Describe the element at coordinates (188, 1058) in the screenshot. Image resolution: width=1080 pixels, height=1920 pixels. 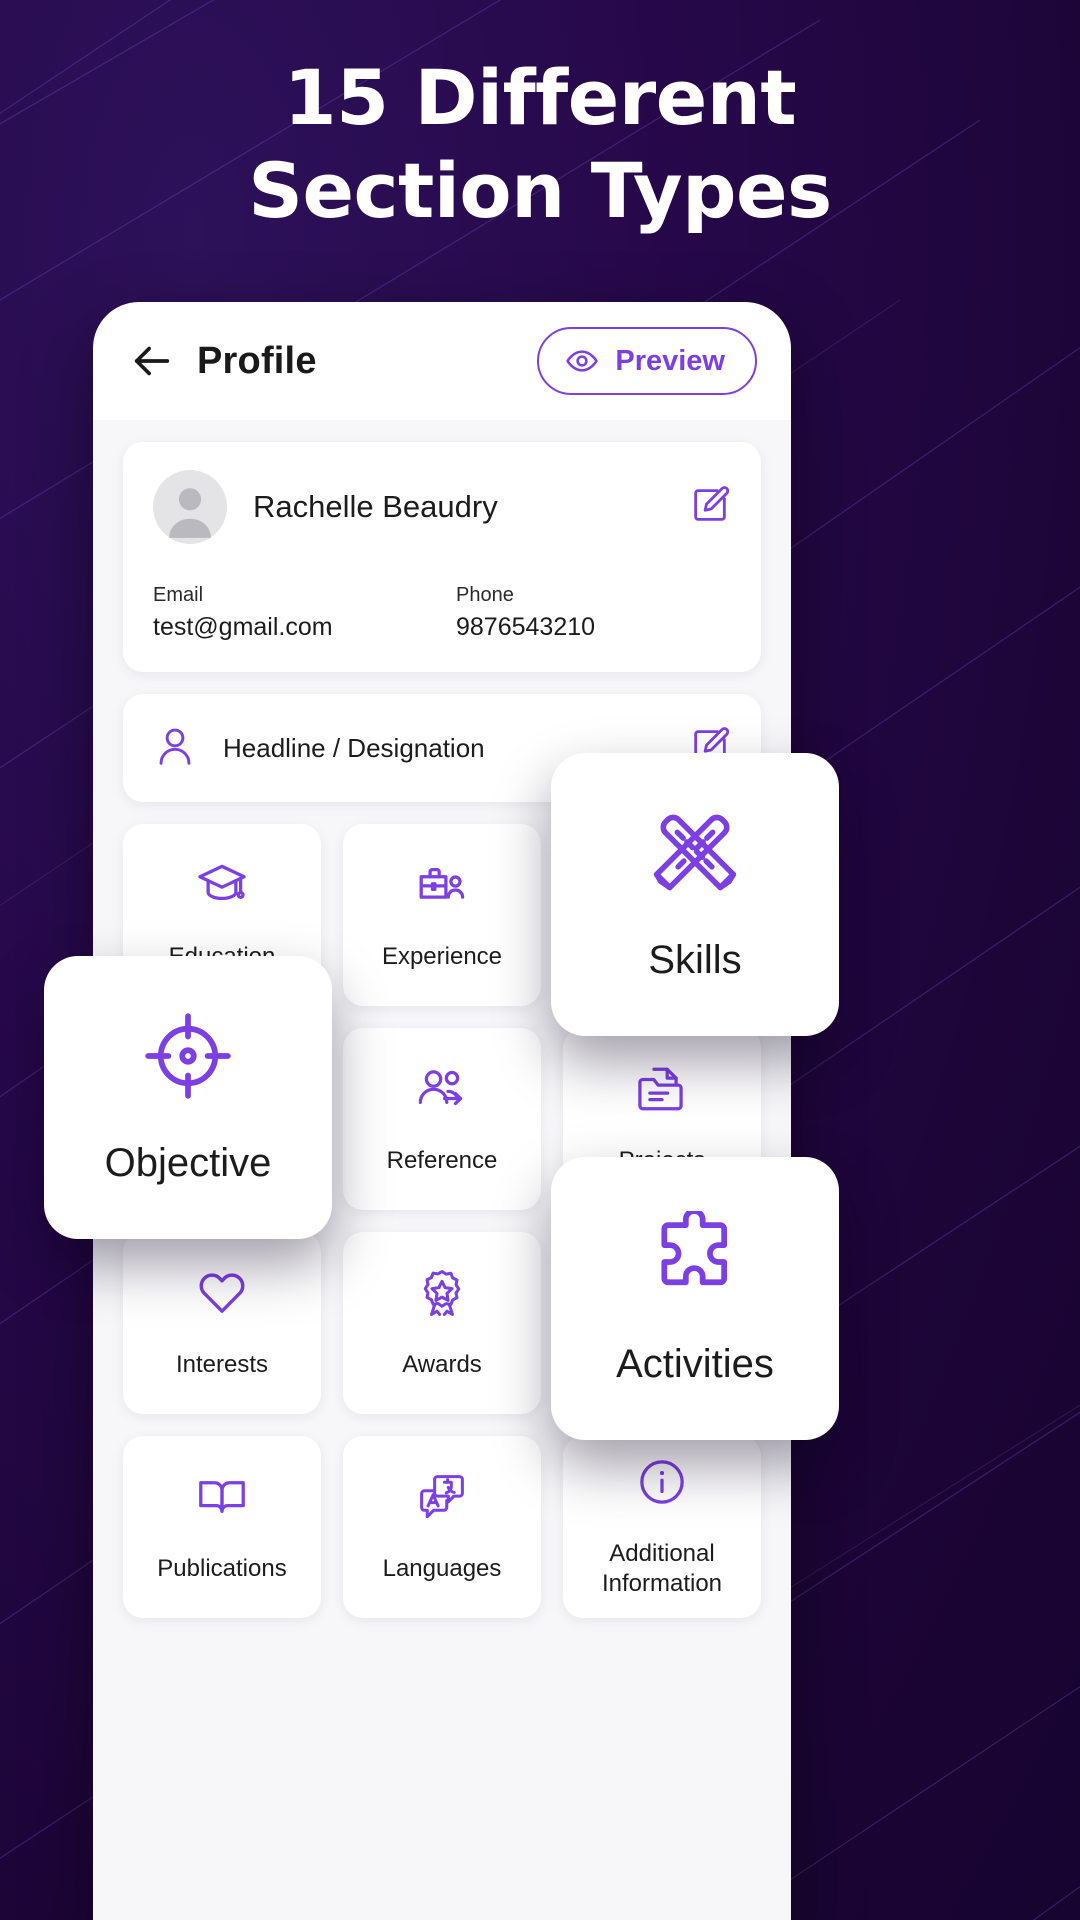
I see `target-crosshair-icon` at that location.